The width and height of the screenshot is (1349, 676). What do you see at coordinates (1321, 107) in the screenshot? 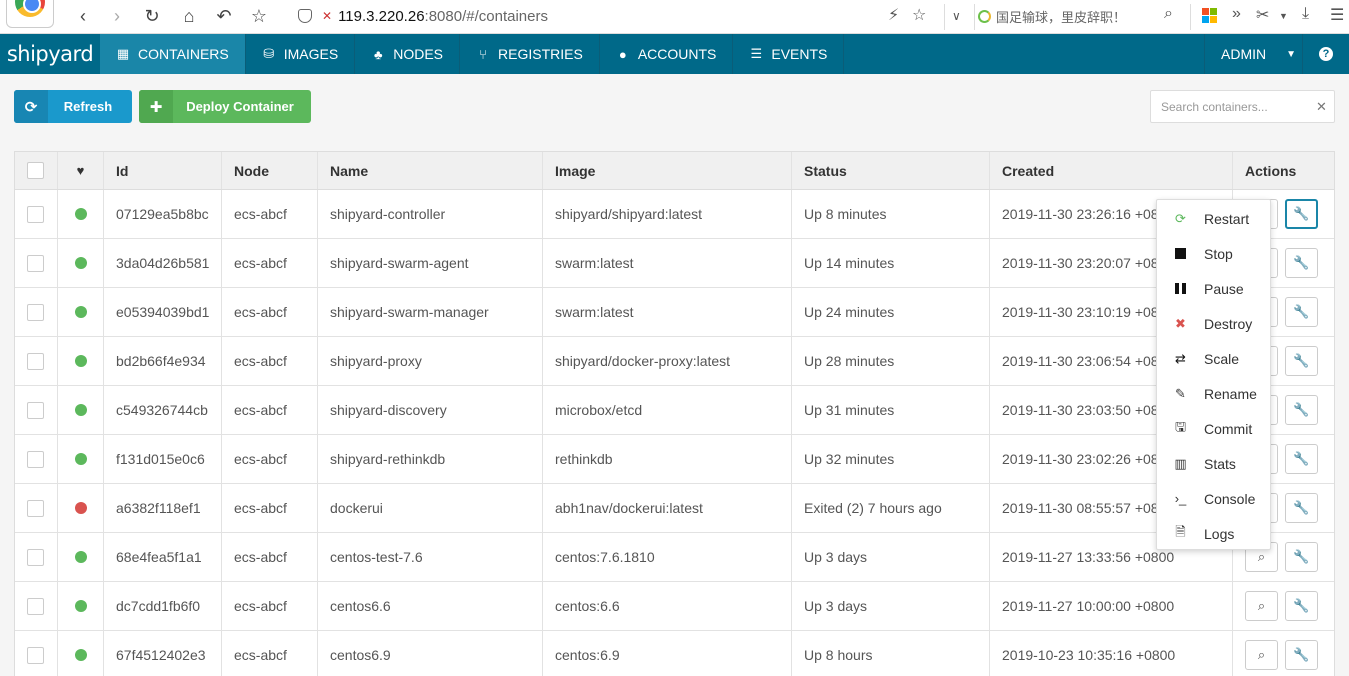
I see `clear-search-icon: ✕` at bounding box center [1321, 107].